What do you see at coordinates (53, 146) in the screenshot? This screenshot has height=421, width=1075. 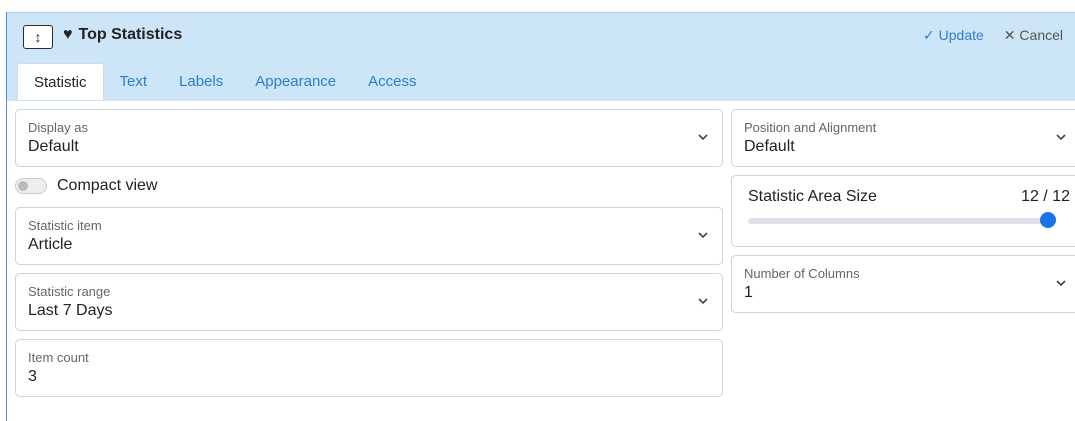 I see `display-as-value: Default` at bounding box center [53, 146].